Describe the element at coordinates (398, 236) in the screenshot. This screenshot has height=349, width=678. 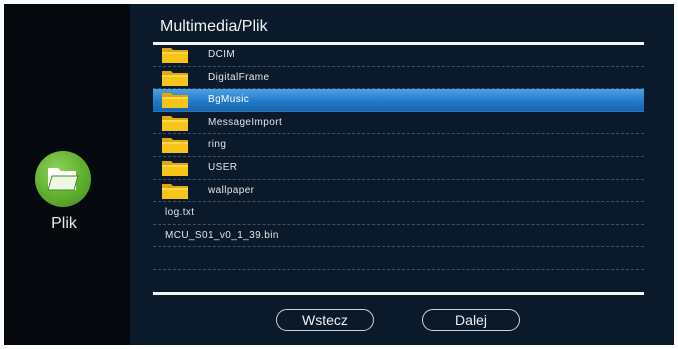
I see `file-row: MCU_S01_v0_1_39.bin` at that location.